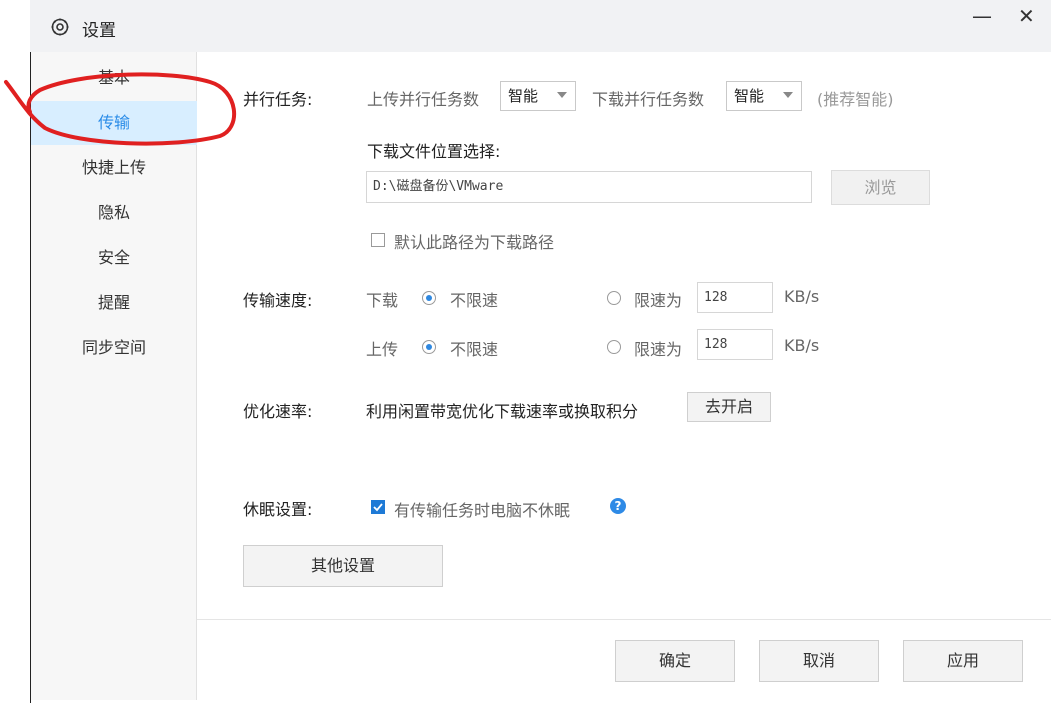 Image resolution: width=1051 pixels, height=703 pixels. What do you see at coordinates (675, 661) in the screenshot?
I see `ok-button: 确定` at bounding box center [675, 661].